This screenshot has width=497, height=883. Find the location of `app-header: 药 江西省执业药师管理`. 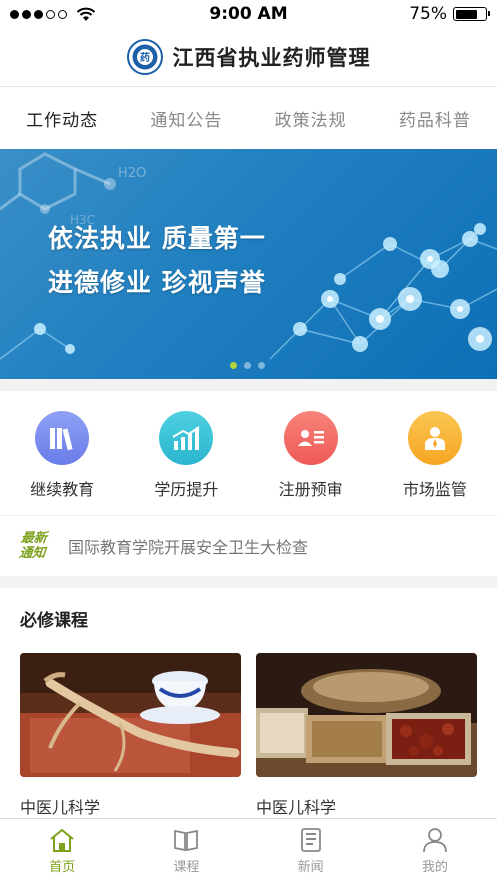

app-header: 药 江西省执业药师管理 is located at coordinates (248, 57).